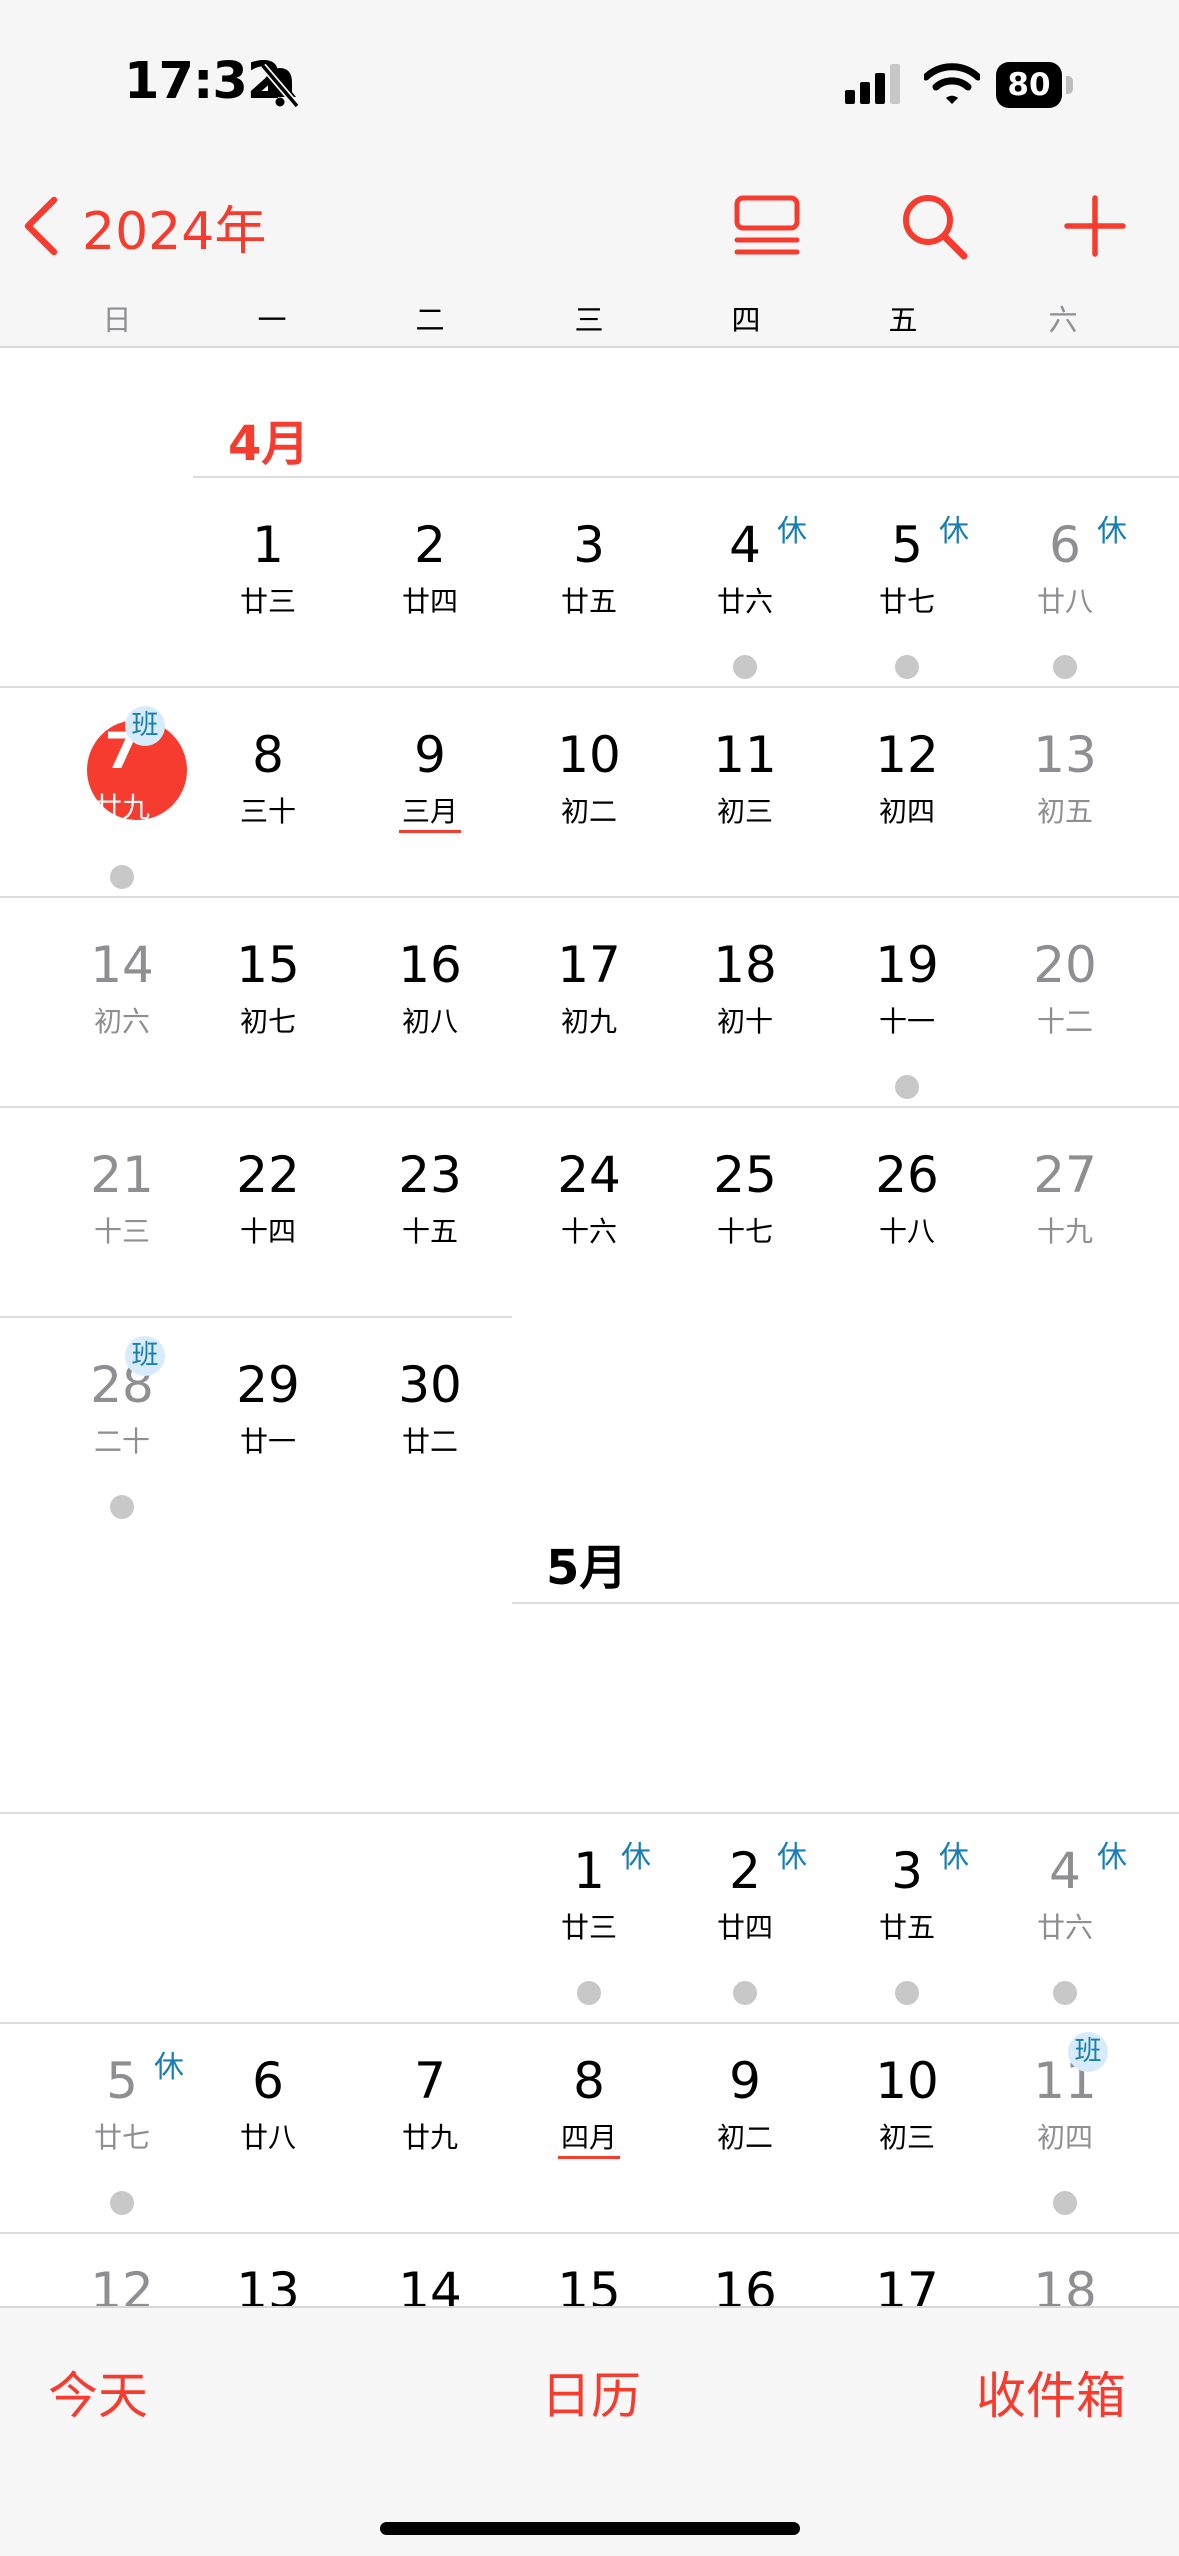 The width and height of the screenshot is (1179, 2556). What do you see at coordinates (430, 1436) in the screenshot?
I see `day-cell: 30 廿二` at bounding box center [430, 1436].